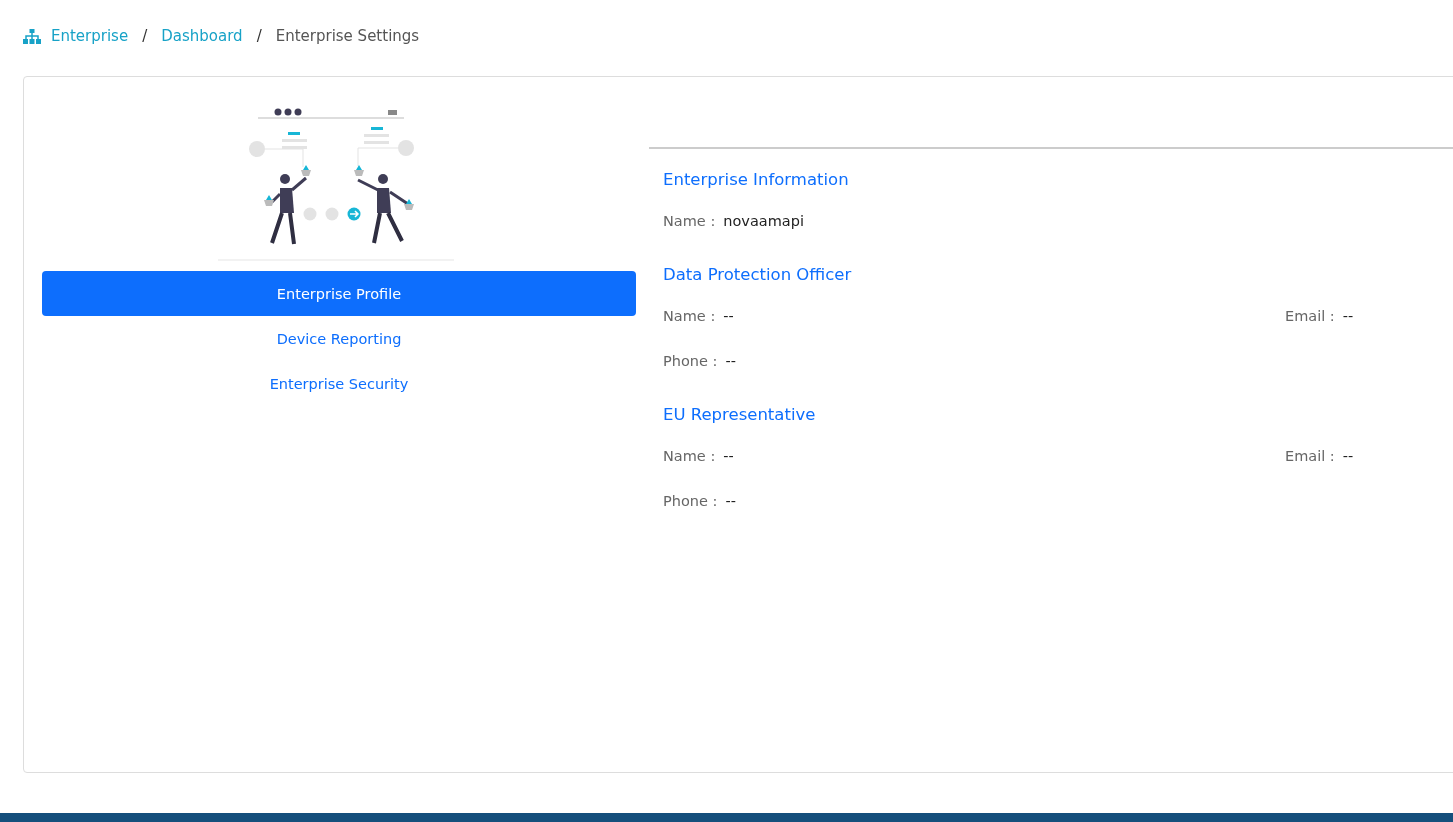 Image resolution: width=1453 pixels, height=822 pixels. What do you see at coordinates (32, 36) in the screenshot?
I see `sitemap-icon` at bounding box center [32, 36].